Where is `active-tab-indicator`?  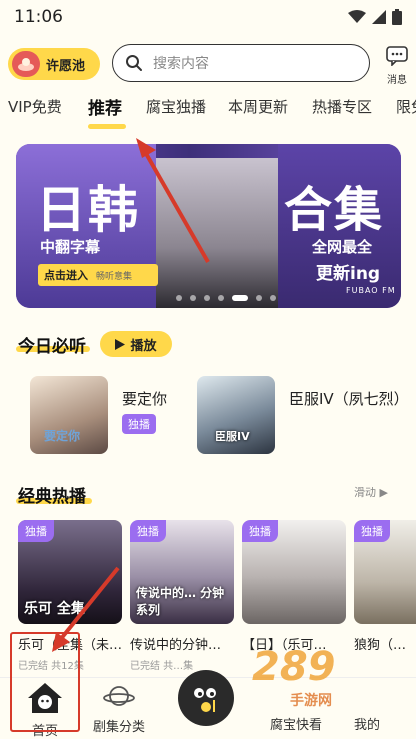 active-tab-indicator is located at coordinates (107, 126).